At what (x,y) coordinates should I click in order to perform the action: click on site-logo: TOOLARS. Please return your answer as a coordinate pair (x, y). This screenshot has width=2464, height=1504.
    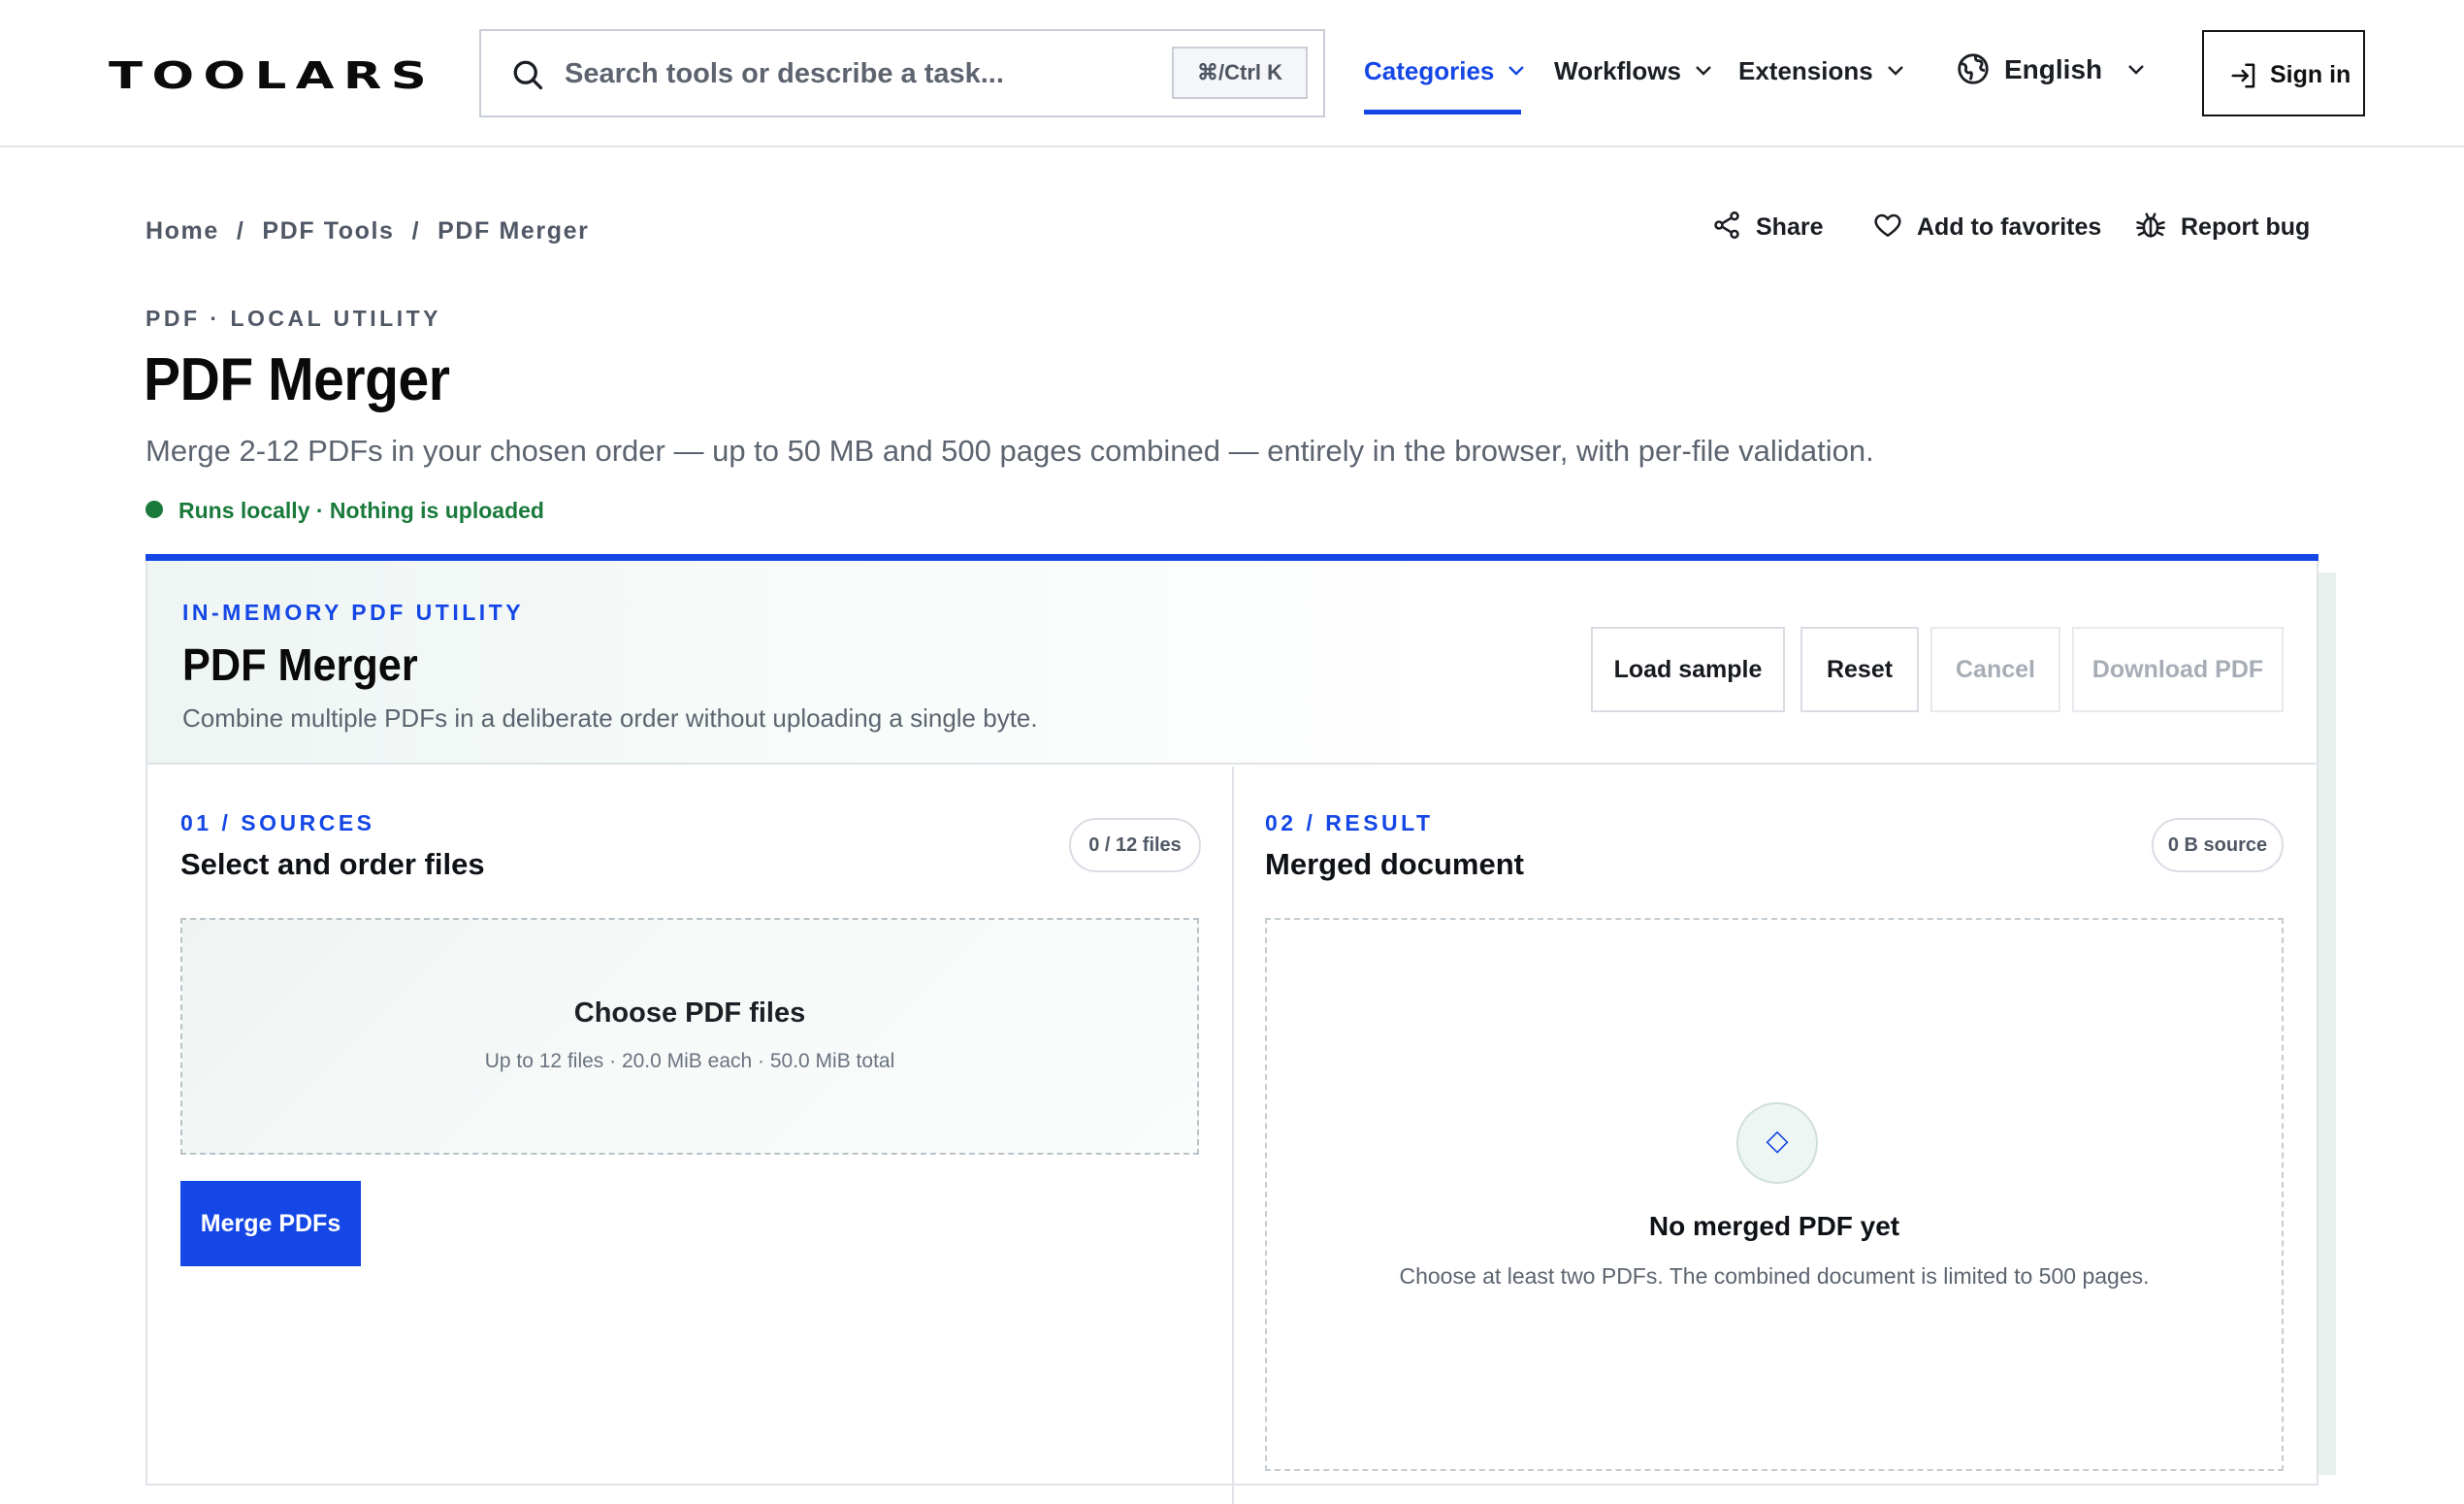
    Looking at the image, I should click on (272, 75).